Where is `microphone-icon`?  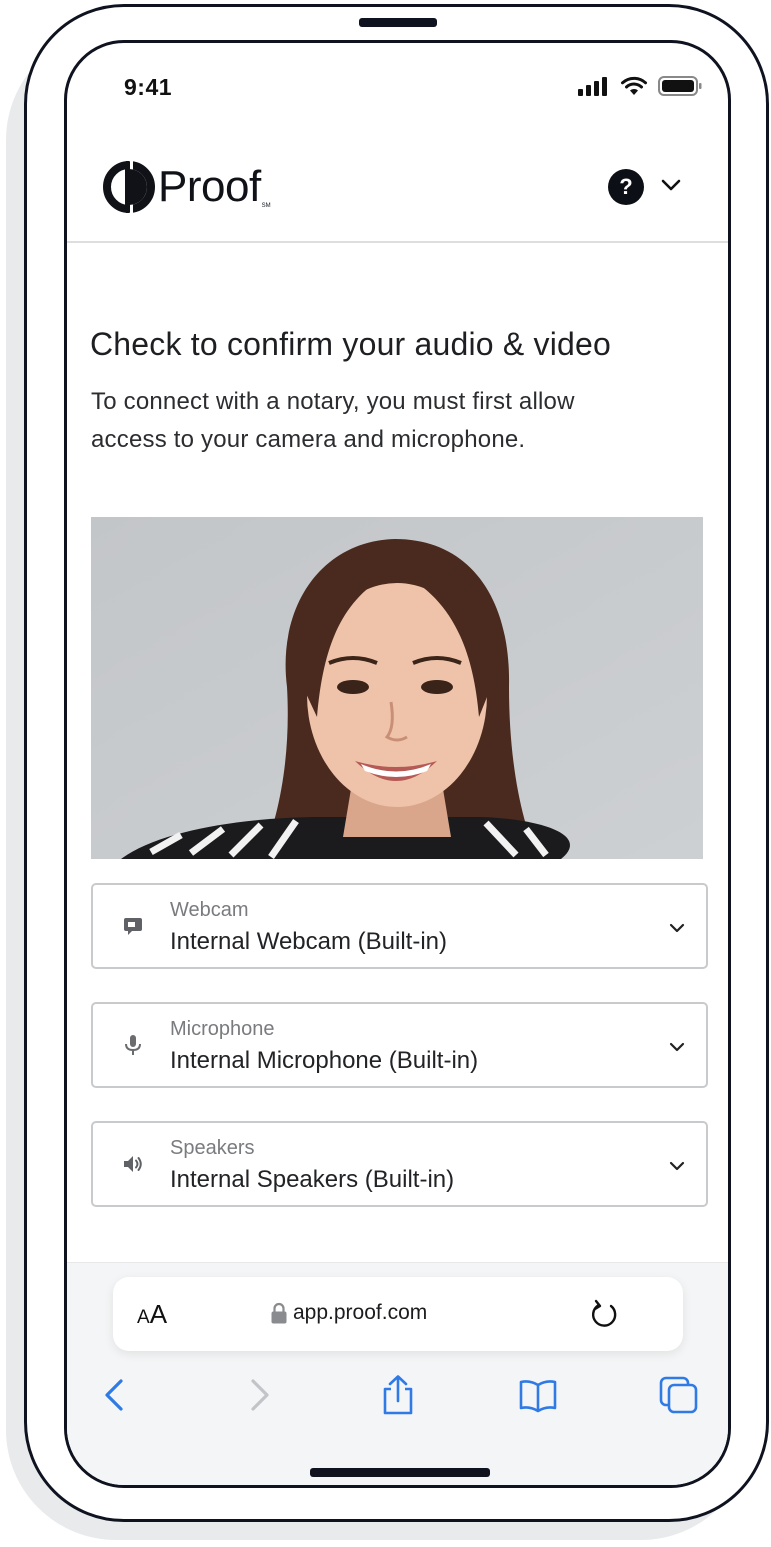 microphone-icon is located at coordinates (133, 1045).